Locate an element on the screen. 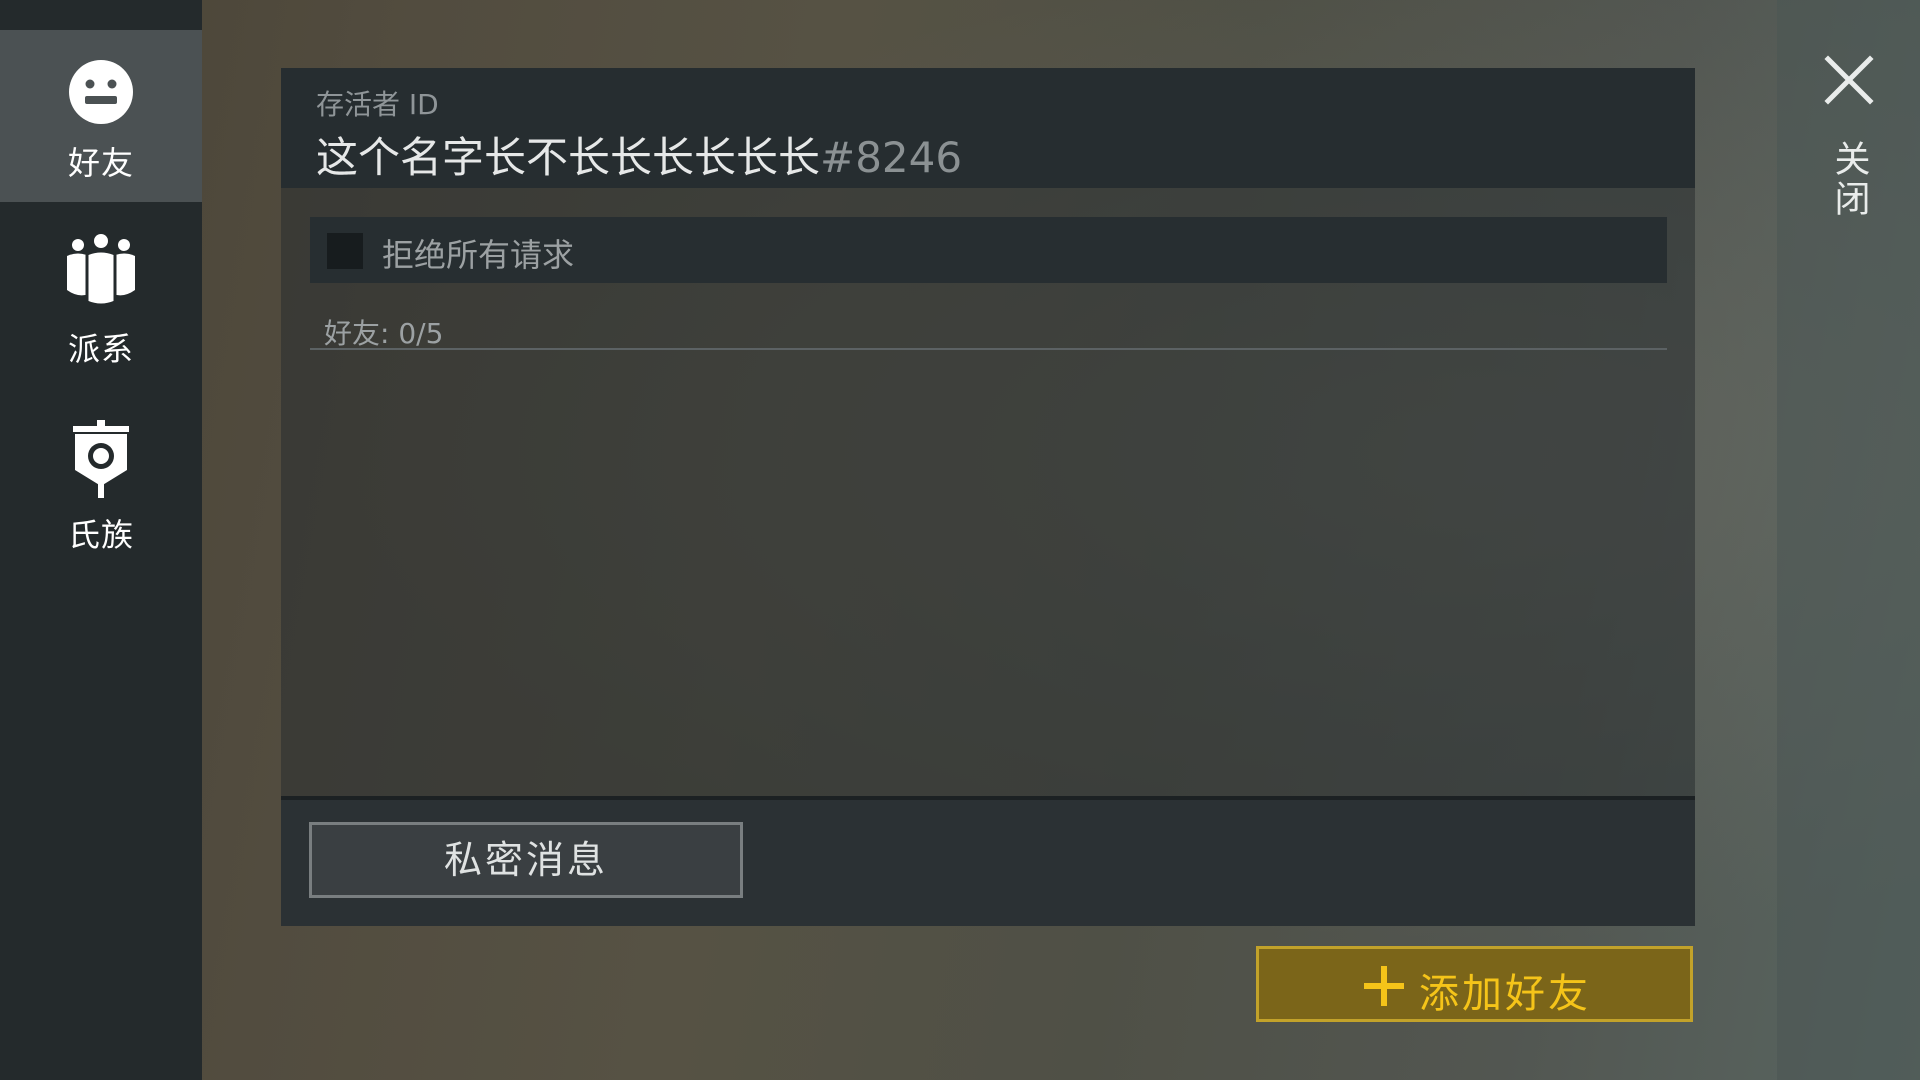 This screenshot has height=1080, width=1920. player-name: 这个名字长不长长长长长长#8246 is located at coordinates (639, 154).